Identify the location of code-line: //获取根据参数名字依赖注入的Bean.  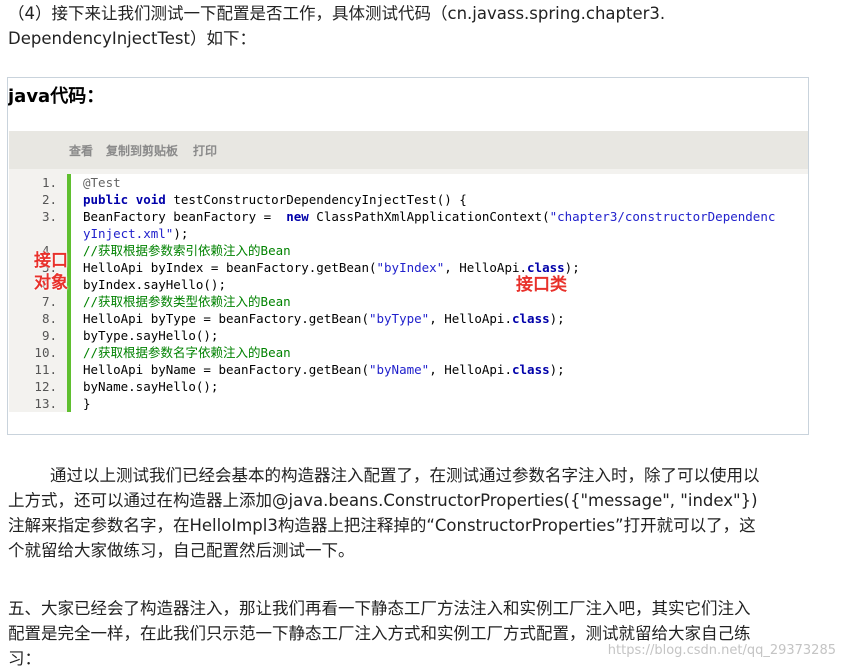
(187, 352).